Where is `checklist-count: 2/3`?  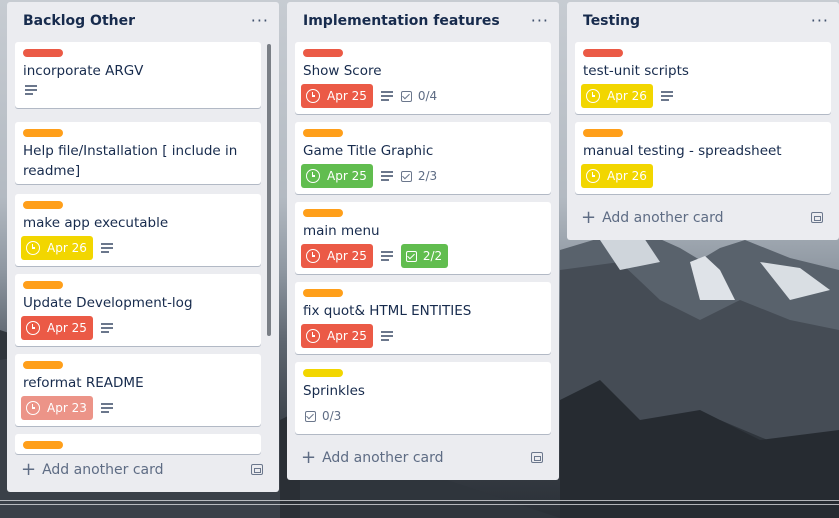 checklist-count: 2/3 is located at coordinates (427, 176).